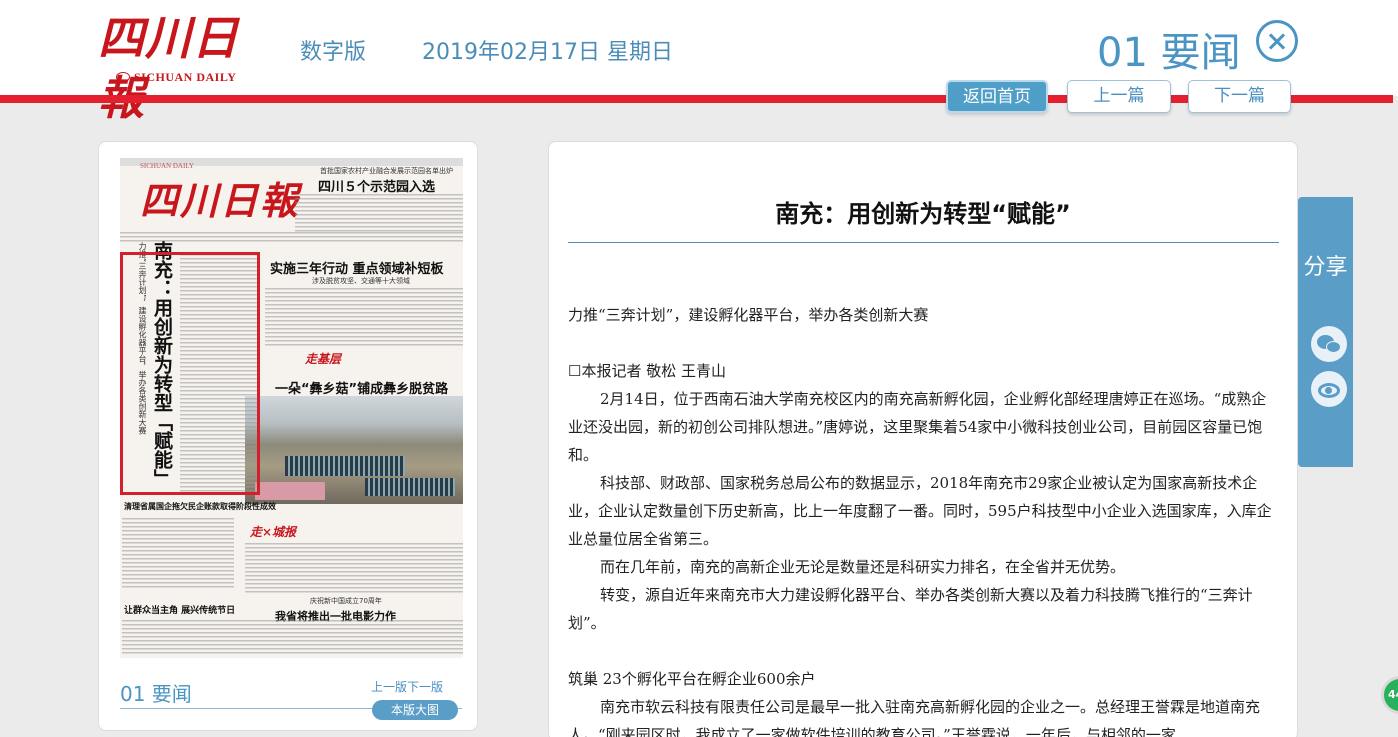  Describe the element at coordinates (1333, 347) in the screenshot. I see `wechat-bubble-shape` at that location.